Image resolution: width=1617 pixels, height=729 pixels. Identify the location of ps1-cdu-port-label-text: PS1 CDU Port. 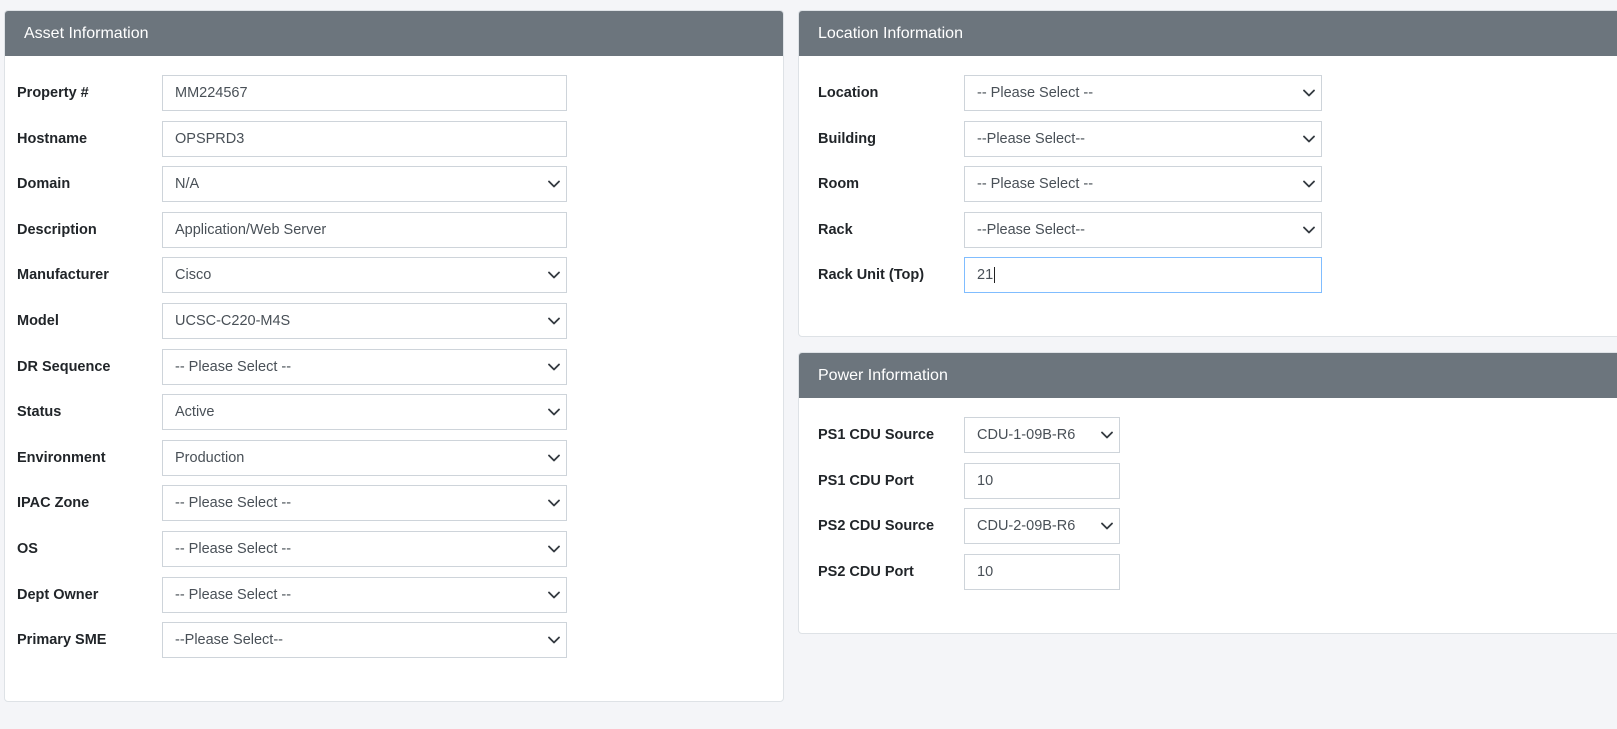
(866, 481).